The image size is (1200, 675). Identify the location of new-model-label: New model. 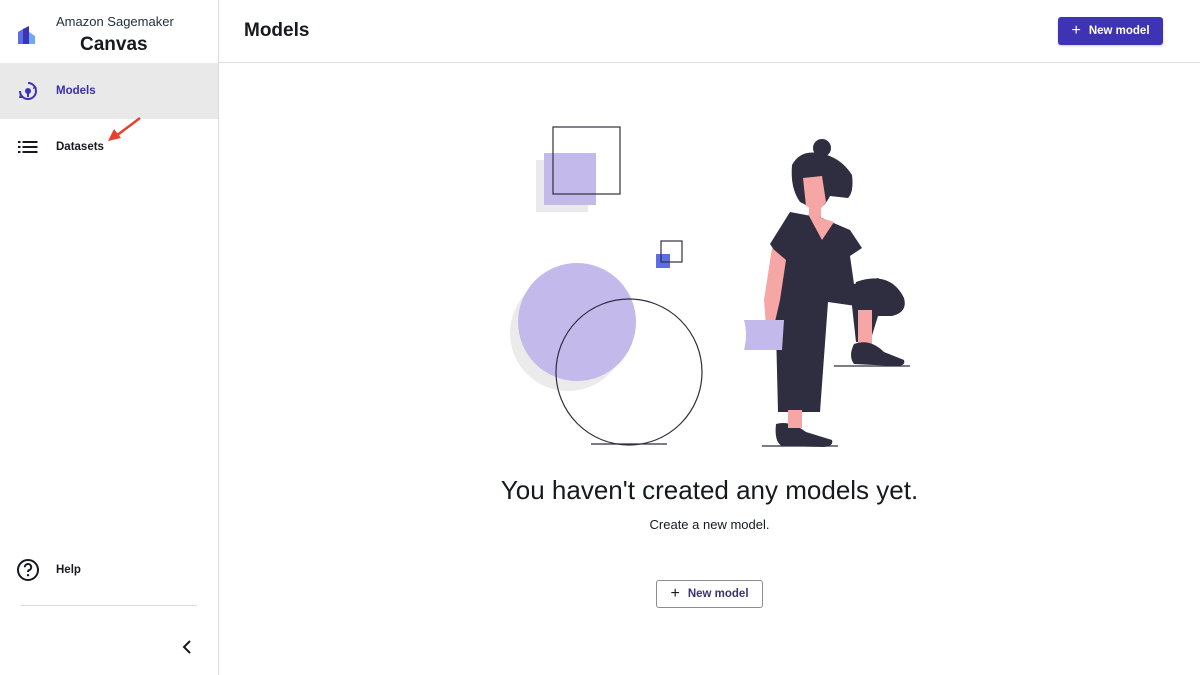
(1119, 31).